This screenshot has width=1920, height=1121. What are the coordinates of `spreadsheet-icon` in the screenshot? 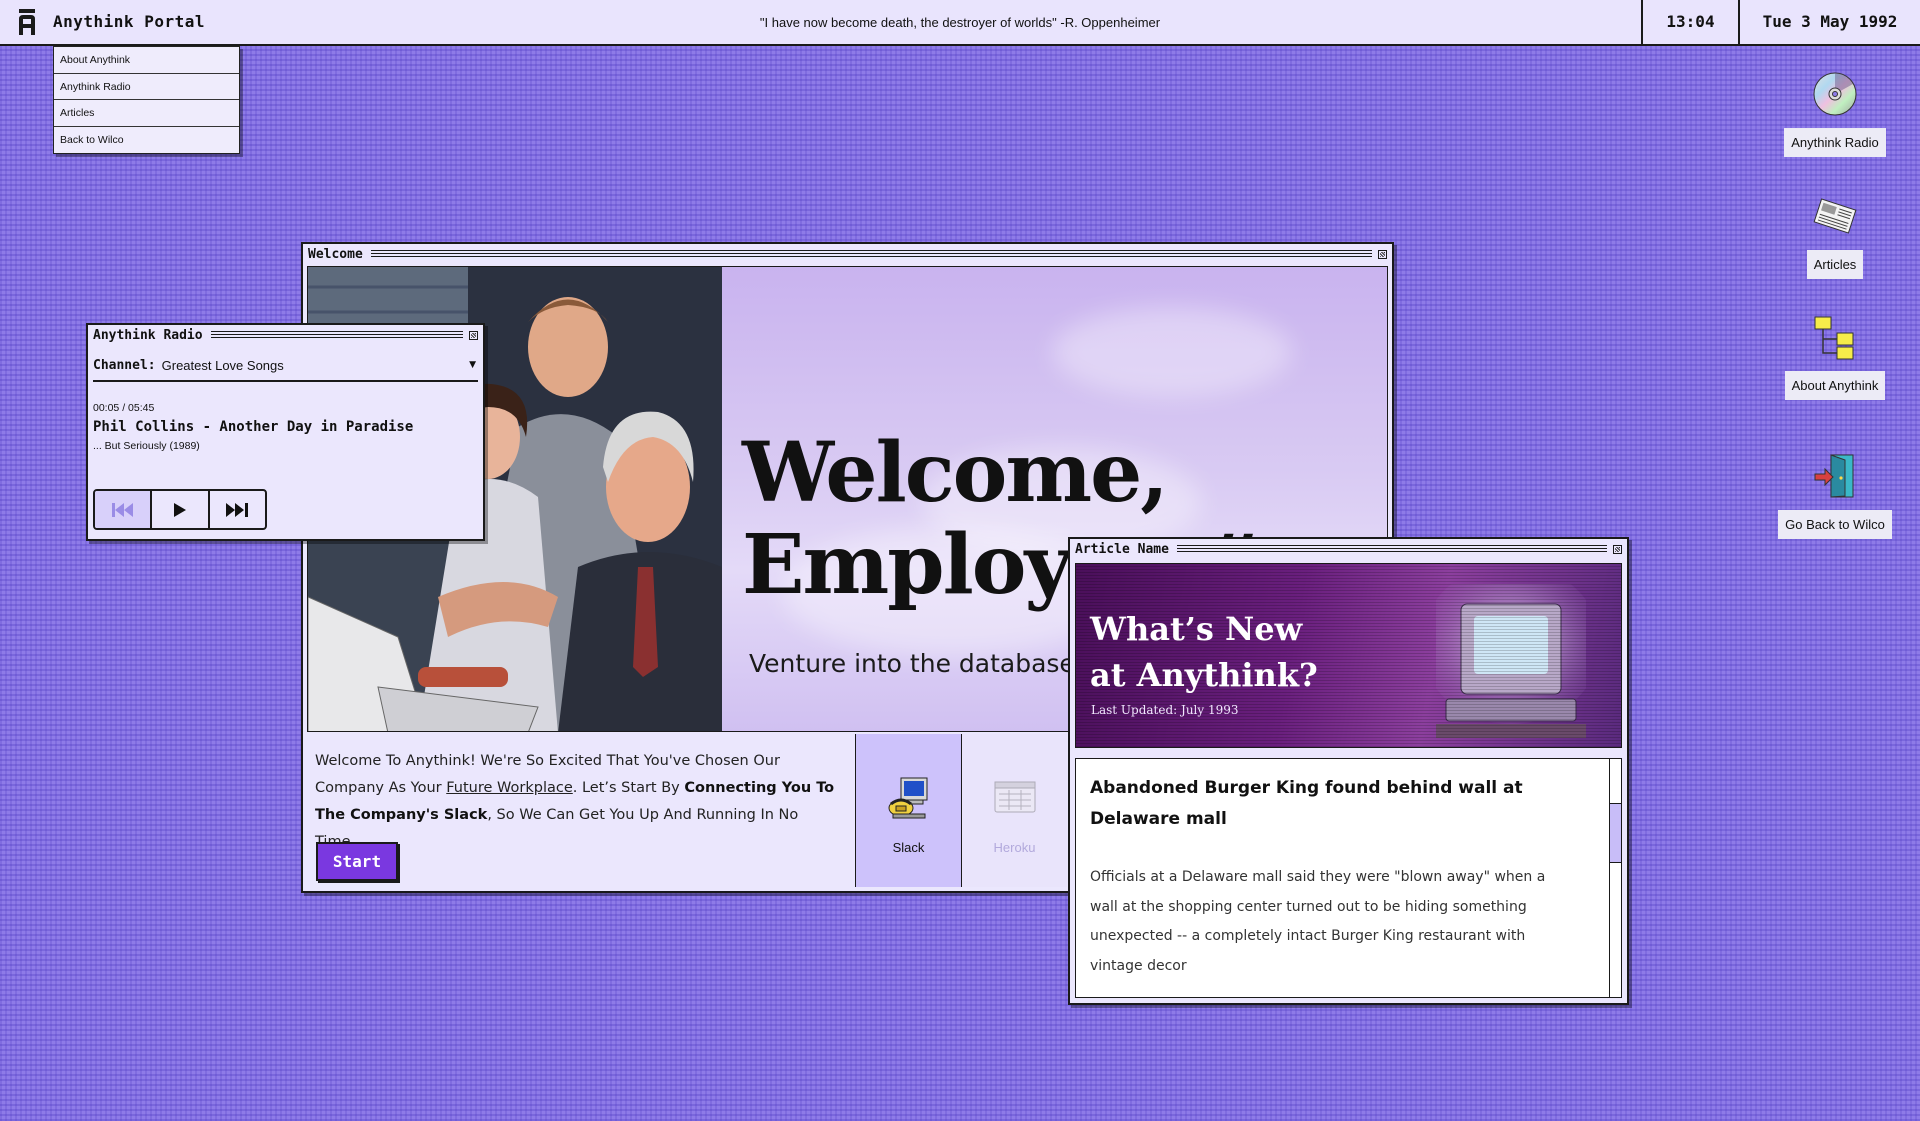 It's located at (1014, 797).